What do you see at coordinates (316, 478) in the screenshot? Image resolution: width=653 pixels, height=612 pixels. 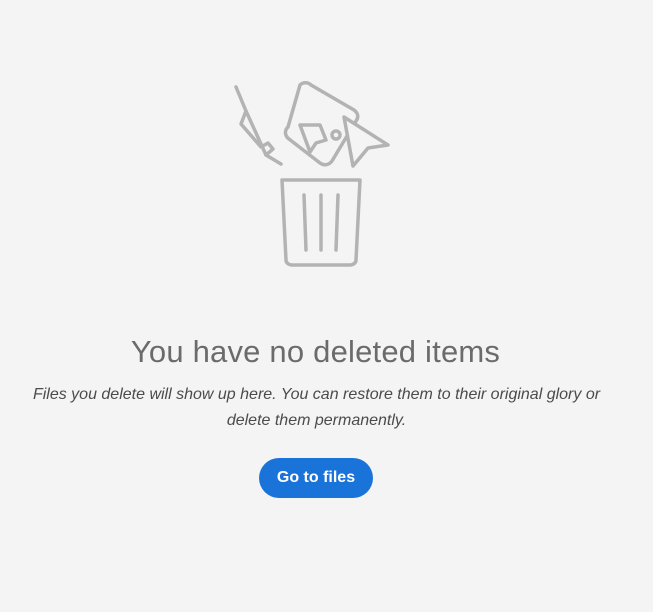 I see `go-to-files-button: Go to files` at bounding box center [316, 478].